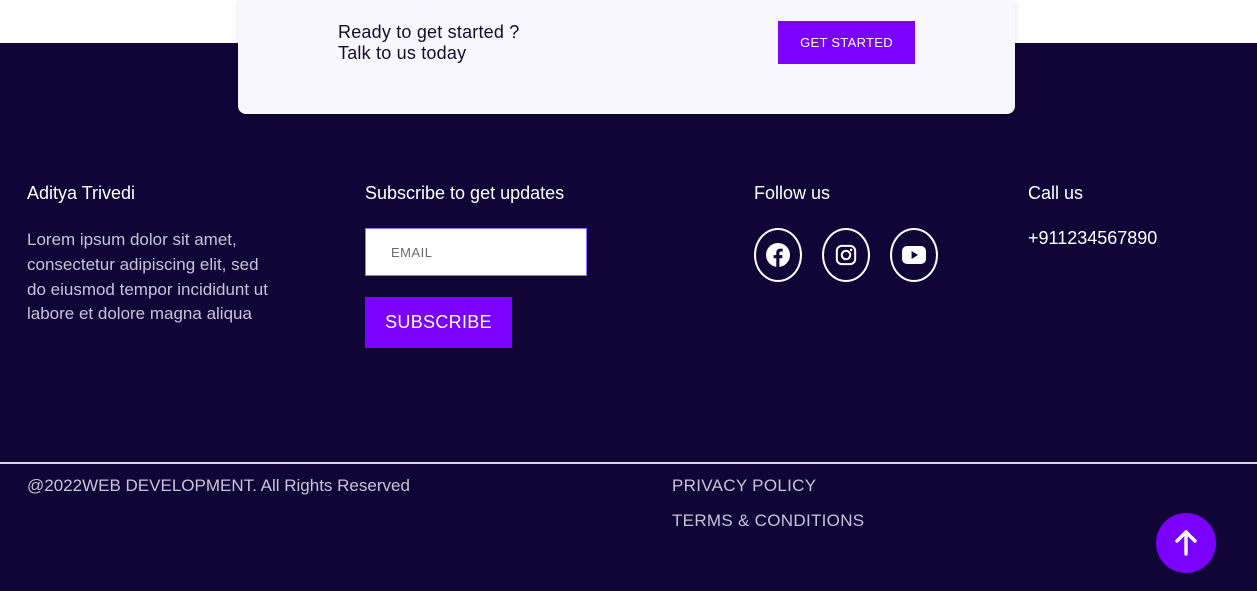  Describe the element at coordinates (628, 463) in the screenshot. I see `footer-divider` at that location.